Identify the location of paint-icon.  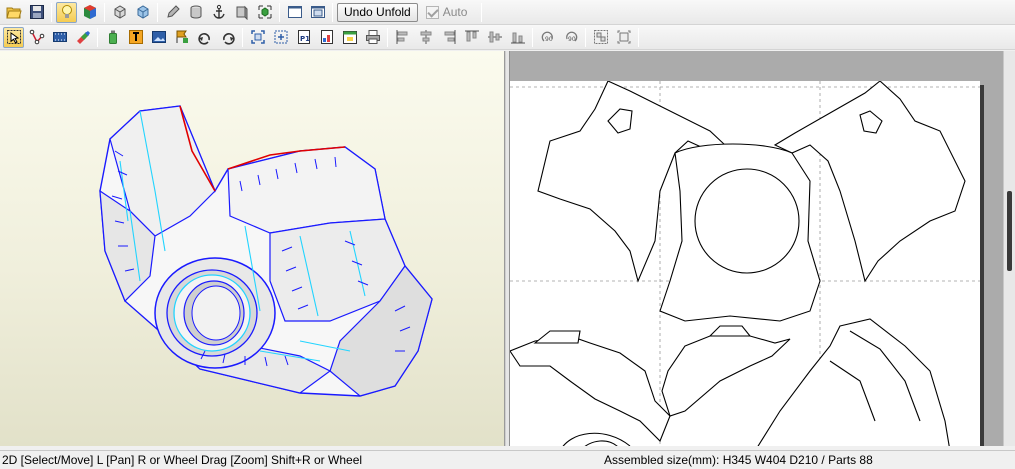
(82, 37).